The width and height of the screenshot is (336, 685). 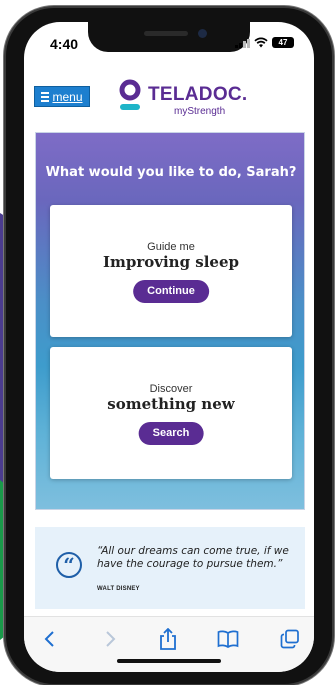 I want to click on teladoc-logo: TELADOC. myStrength, so click(x=183, y=100).